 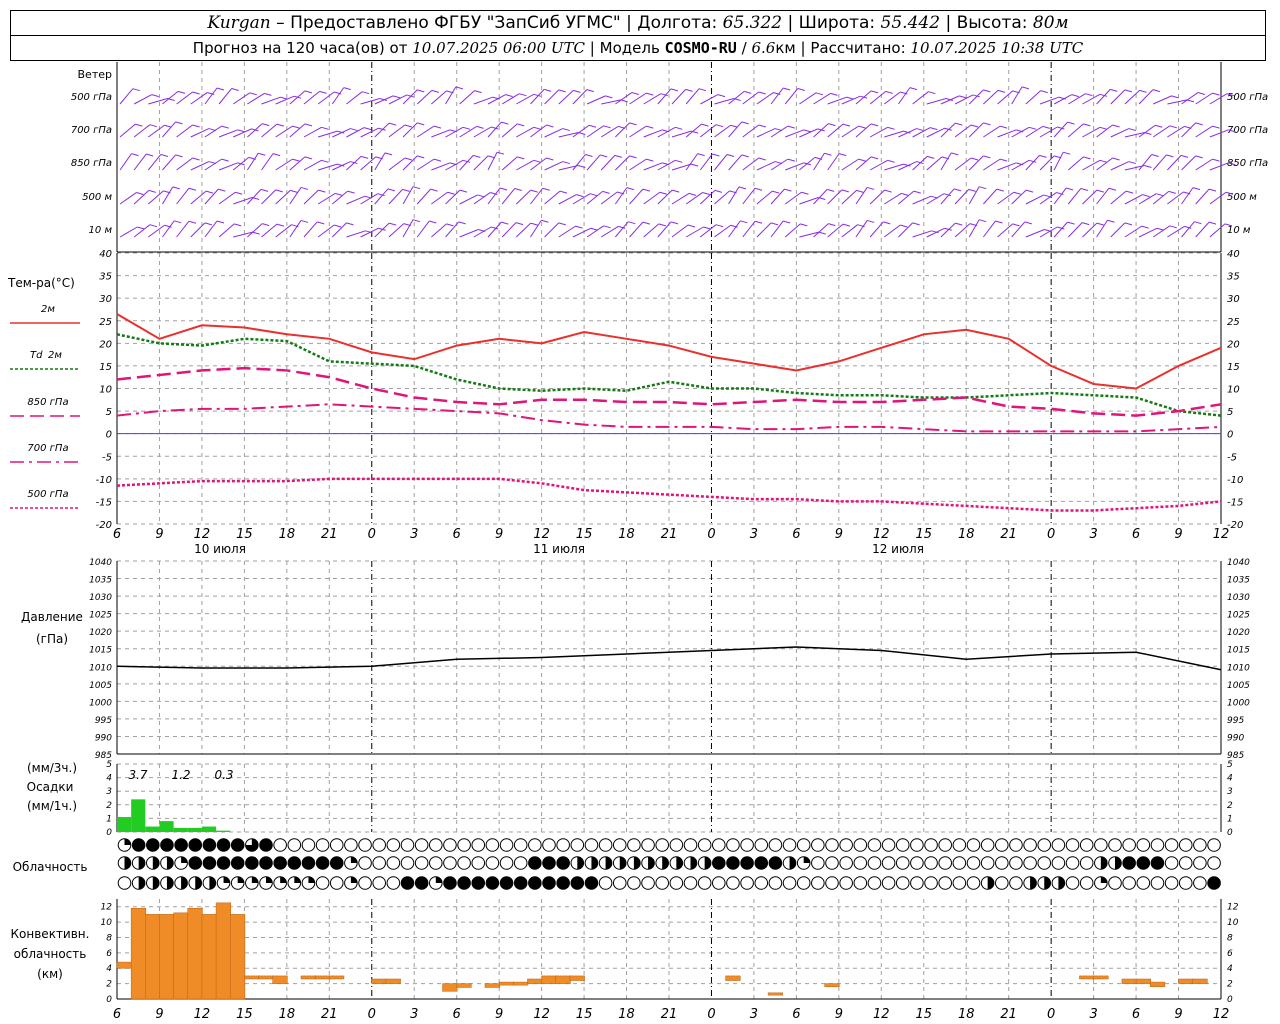 What do you see at coordinates (1238, 686) in the screenshot?
I see `pressure-tick-label-right: 1005` at bounding box center [1238, 686].